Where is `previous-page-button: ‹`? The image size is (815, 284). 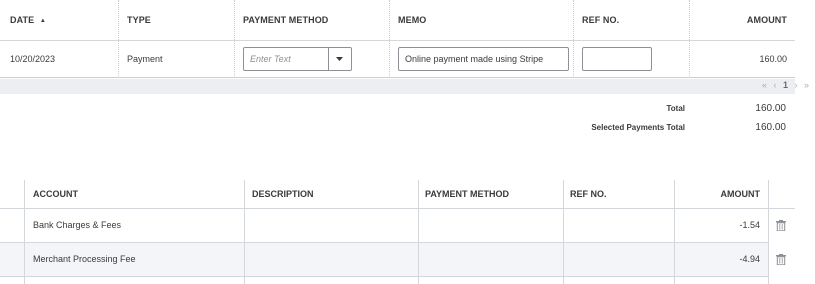
previous-page-button: ‹ is located at coordinates (775, 85).